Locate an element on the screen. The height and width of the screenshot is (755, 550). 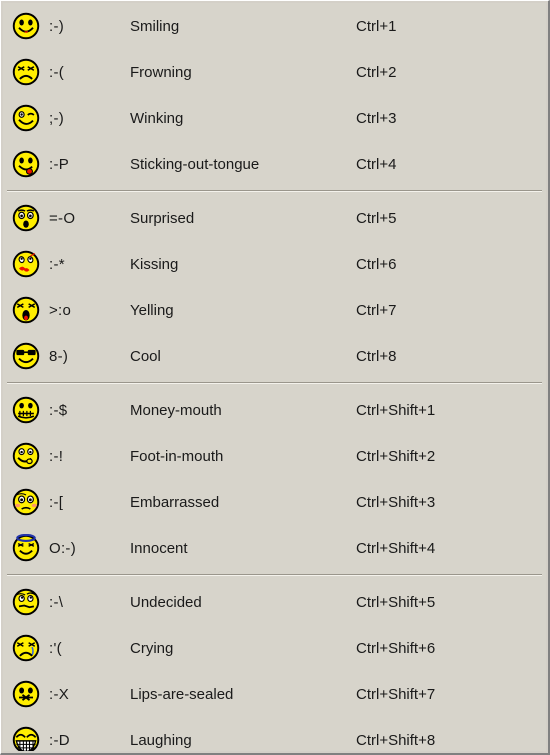
emoticon-shortcut: Ctrl+1 is located at coordinates (376, 26).